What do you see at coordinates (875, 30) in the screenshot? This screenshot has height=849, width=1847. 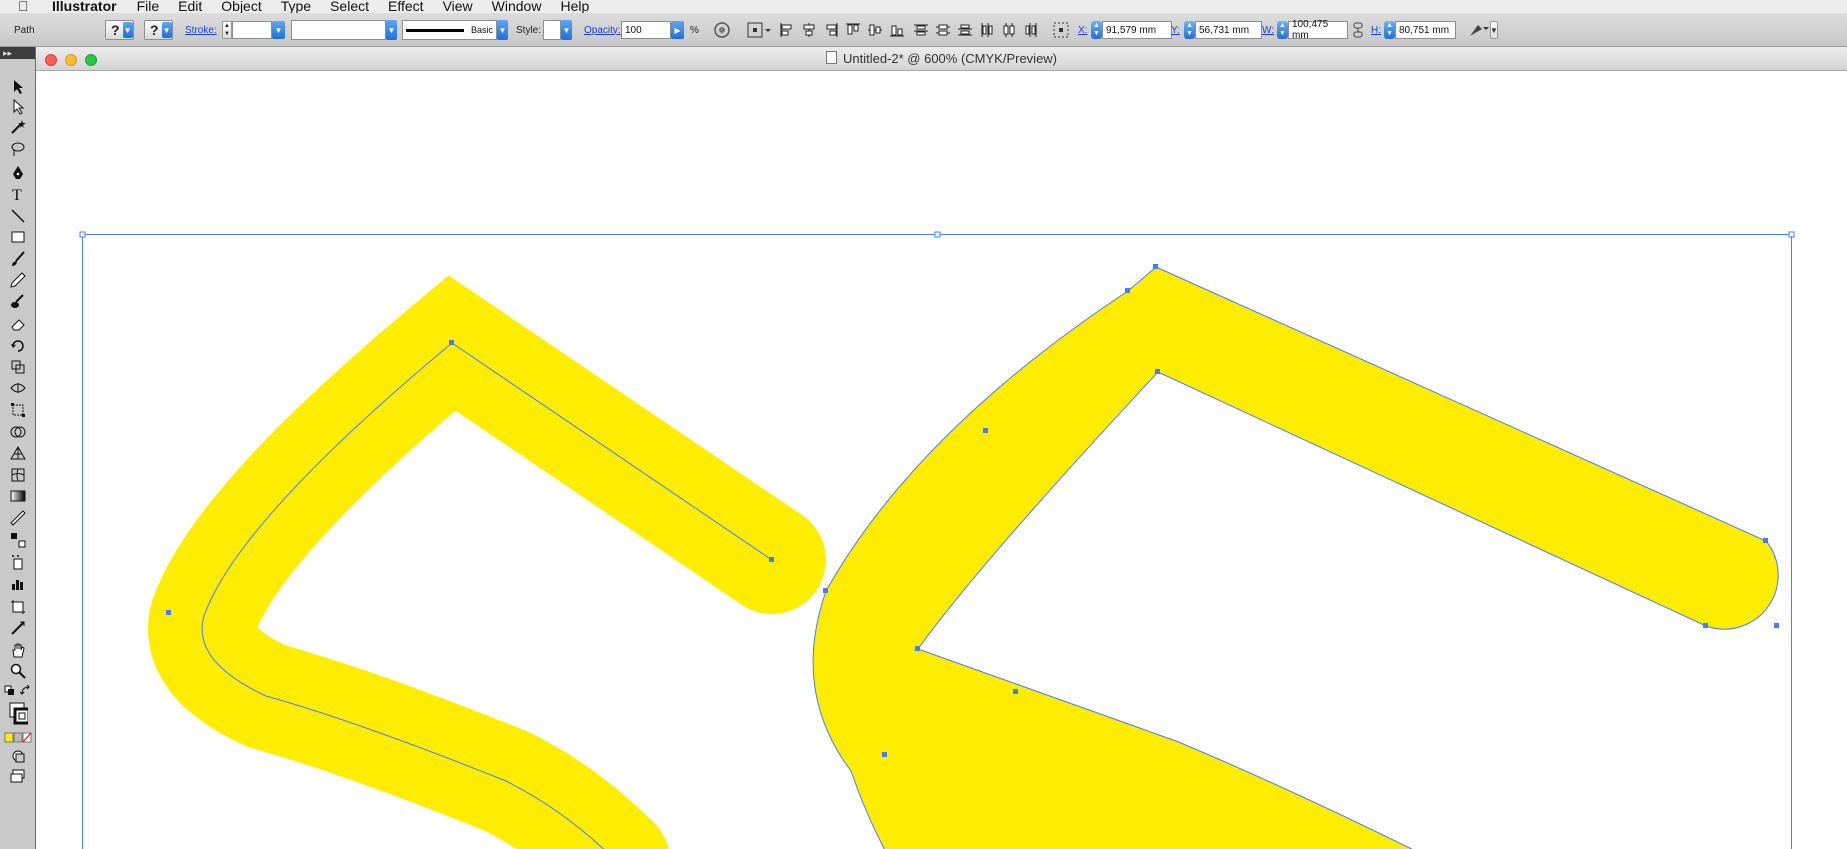 I see `align-center-vertical-icon` at bounding box center [875, 30].